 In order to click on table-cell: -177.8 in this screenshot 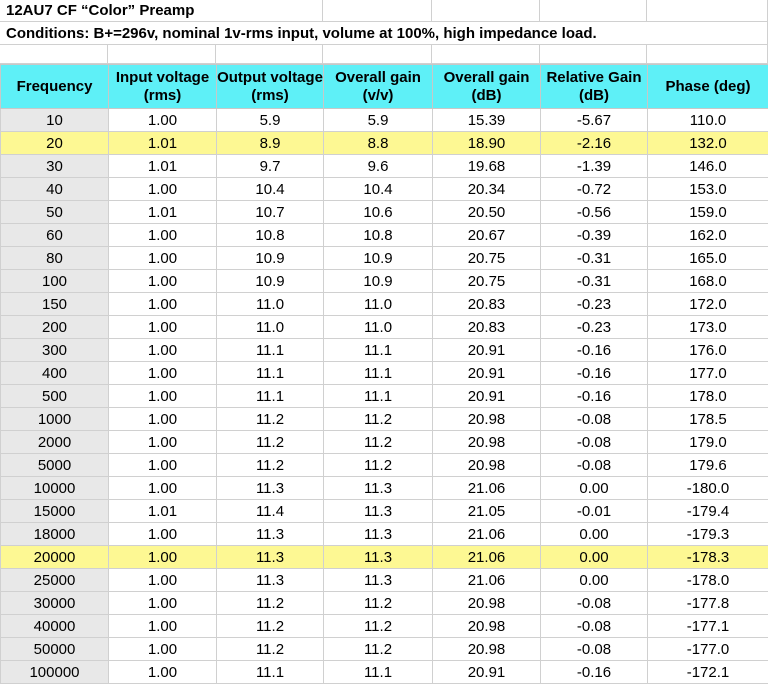, I will do `click(708, 603)`.